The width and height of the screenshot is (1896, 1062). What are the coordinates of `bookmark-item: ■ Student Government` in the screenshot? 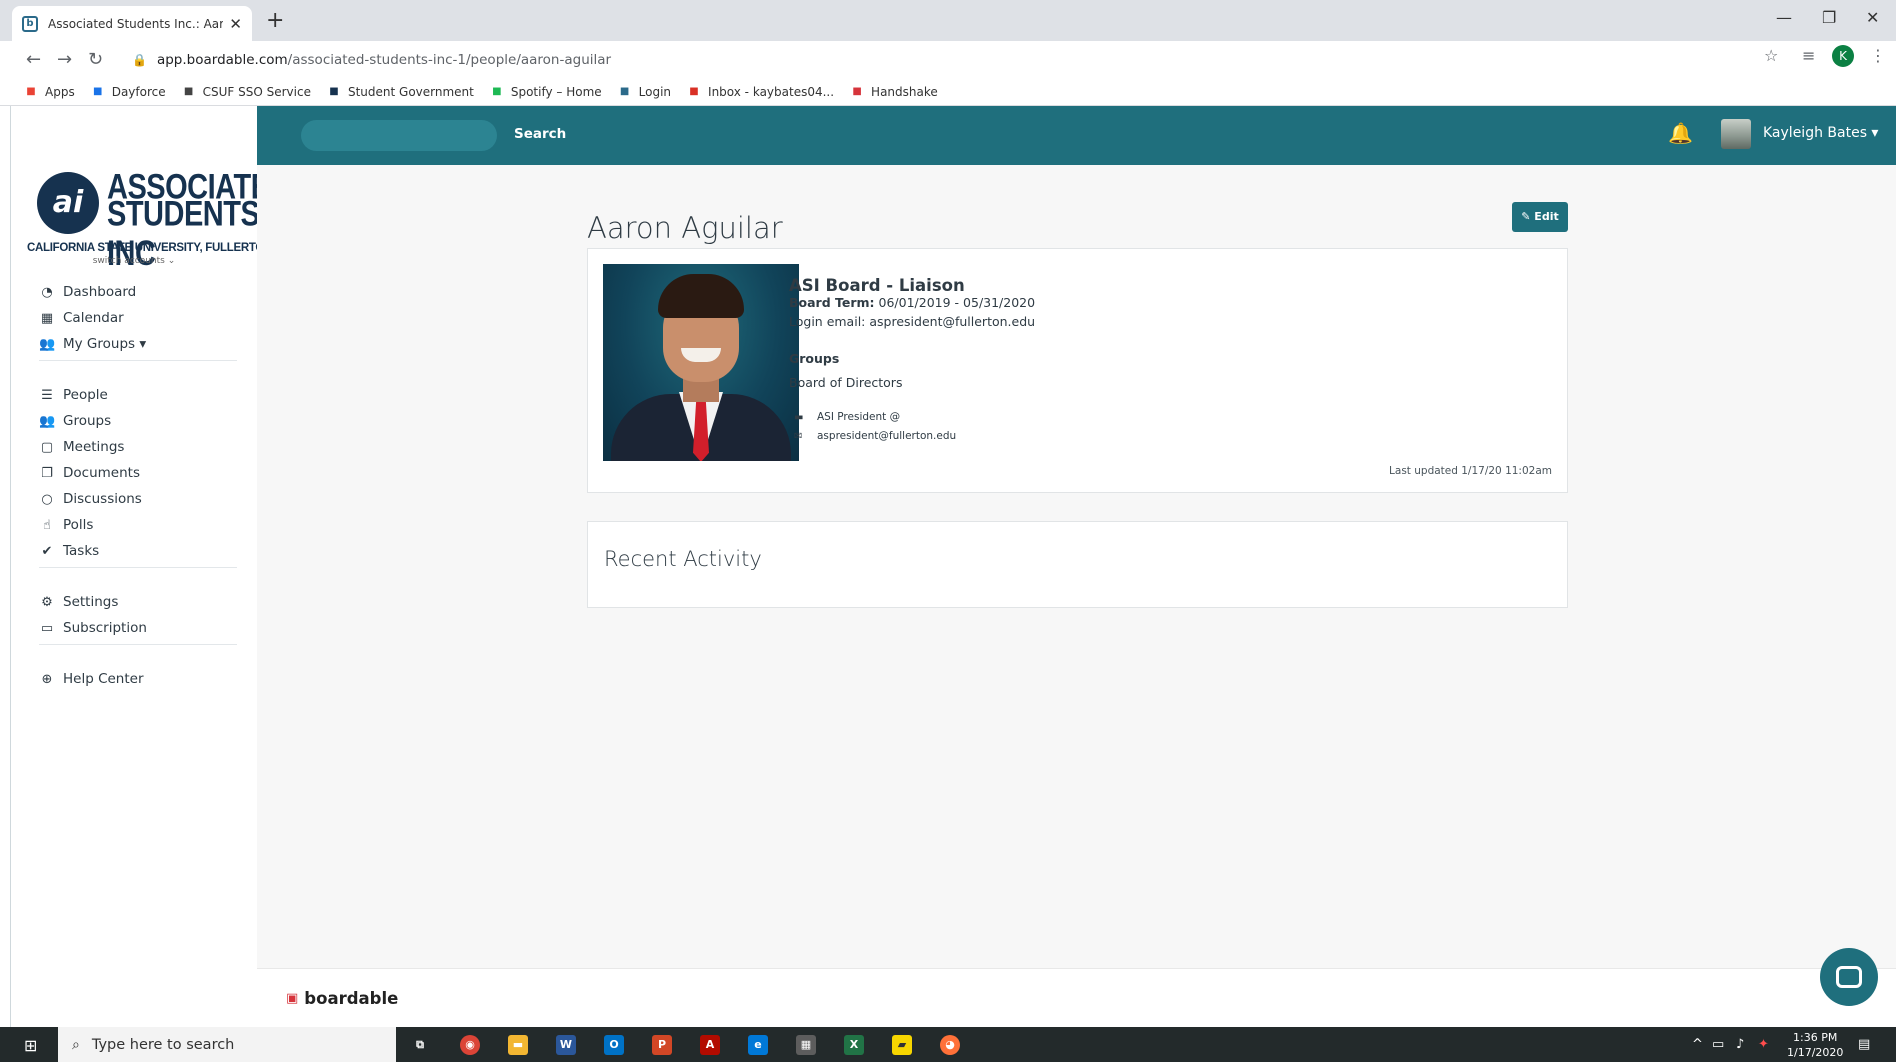 It's located at (400, 92).